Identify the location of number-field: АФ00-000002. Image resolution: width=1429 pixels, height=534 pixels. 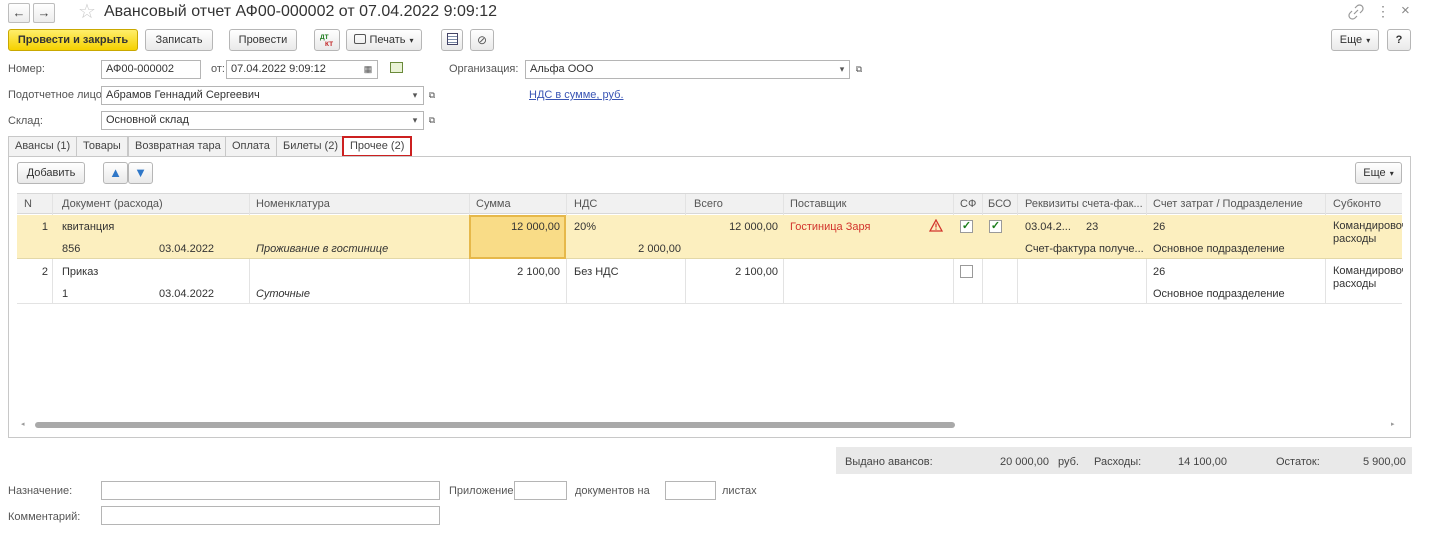
(151, 69).